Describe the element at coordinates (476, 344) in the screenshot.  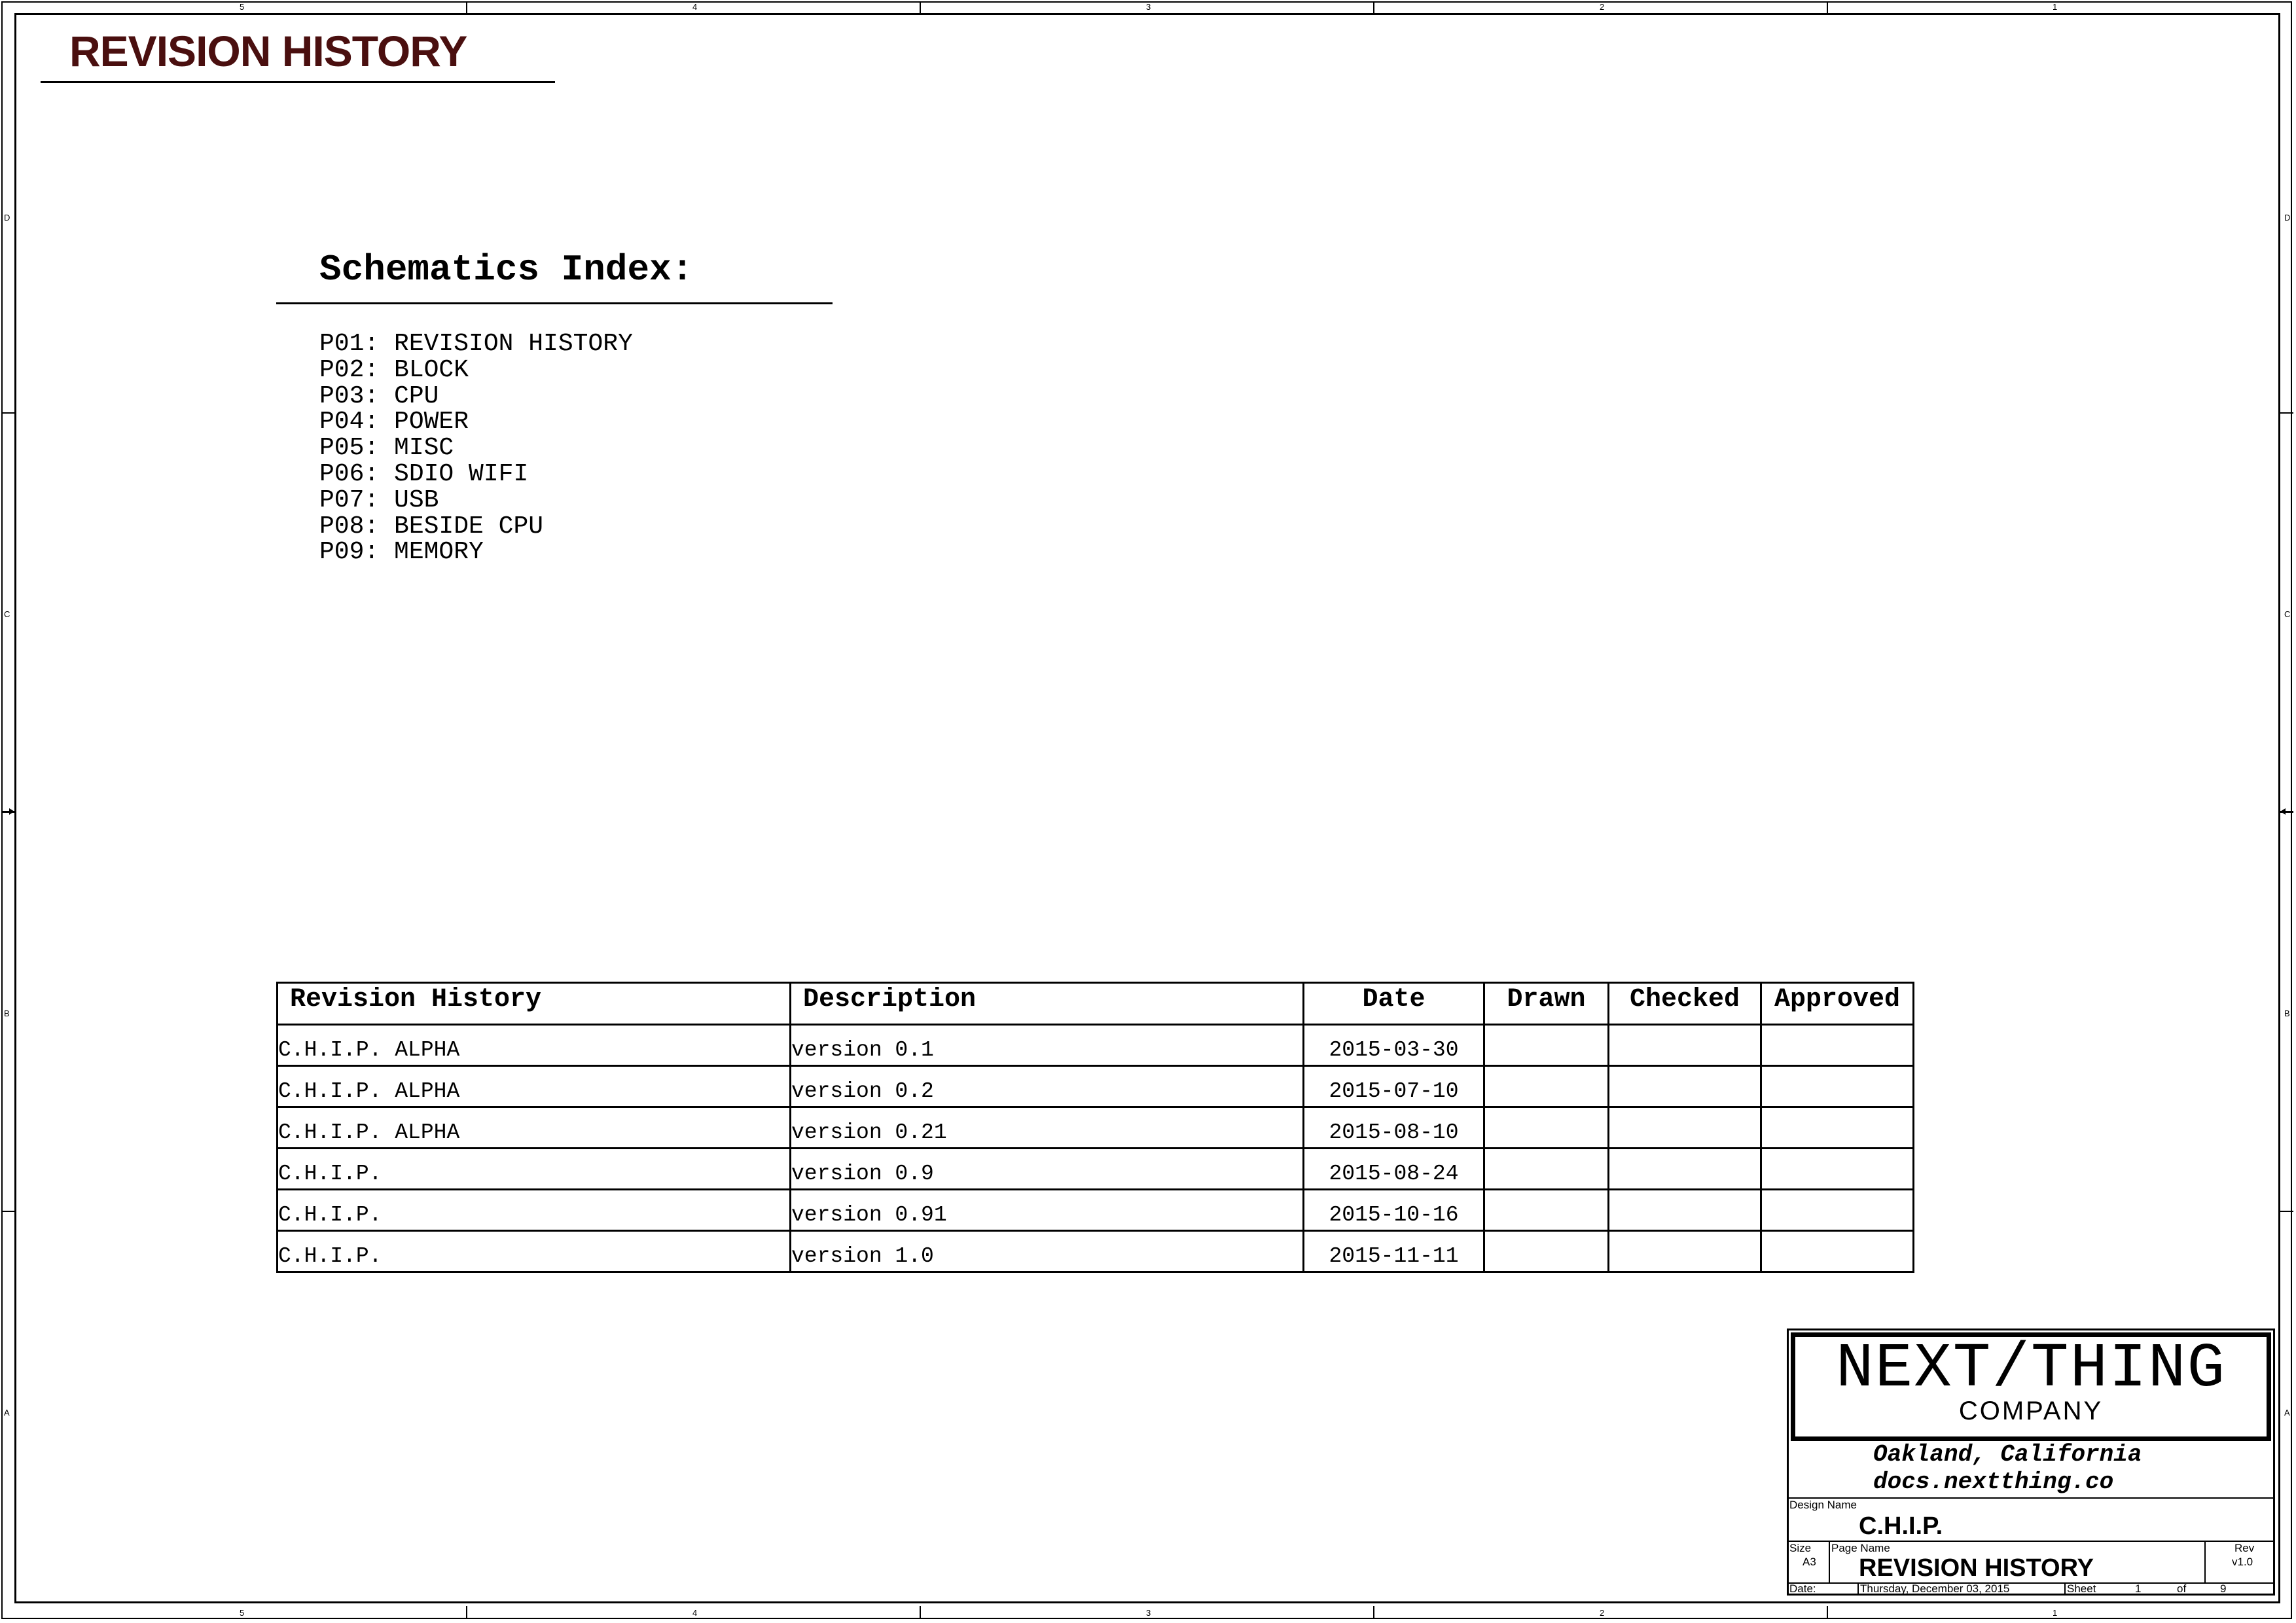
I see `index-item: P01: REVISION HISTORY` at that location.